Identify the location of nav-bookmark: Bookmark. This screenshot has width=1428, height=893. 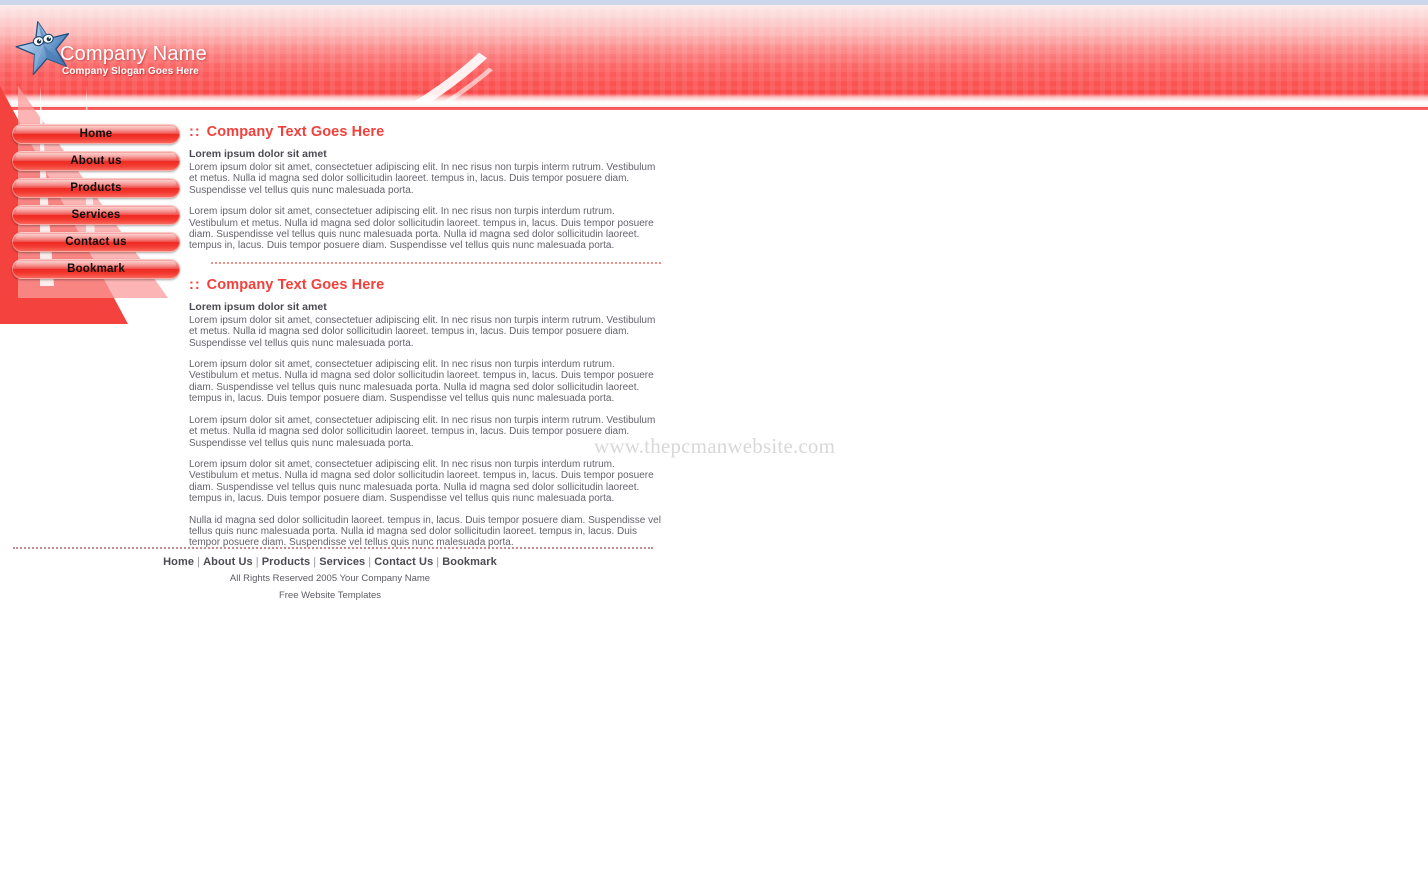
(96, 269).